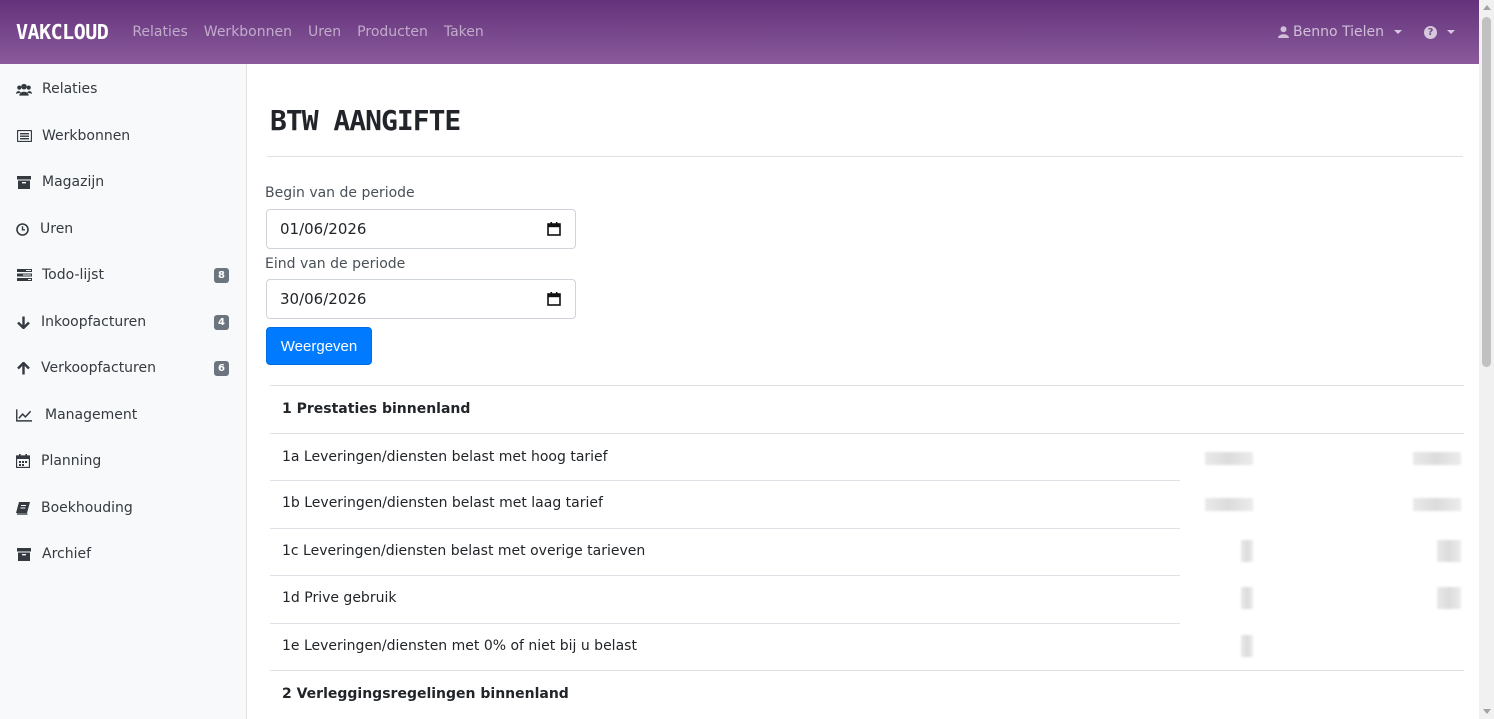 This screenshot has width=1494, height=719. I want to click on book-icon, so click(23, 508).